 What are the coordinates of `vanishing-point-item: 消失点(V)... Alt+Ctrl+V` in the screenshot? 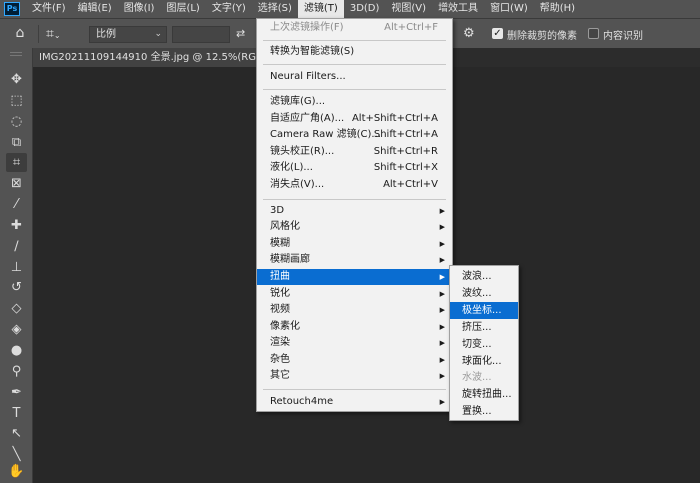 It's located at (354, 185).